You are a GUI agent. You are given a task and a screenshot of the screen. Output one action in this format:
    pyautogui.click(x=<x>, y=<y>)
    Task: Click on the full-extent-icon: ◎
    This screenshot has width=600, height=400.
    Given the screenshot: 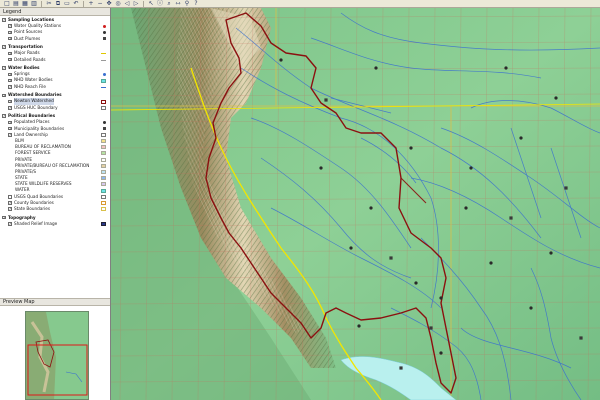 What is the action you would take?
    pyautogui.click(x=118, y=3)
    